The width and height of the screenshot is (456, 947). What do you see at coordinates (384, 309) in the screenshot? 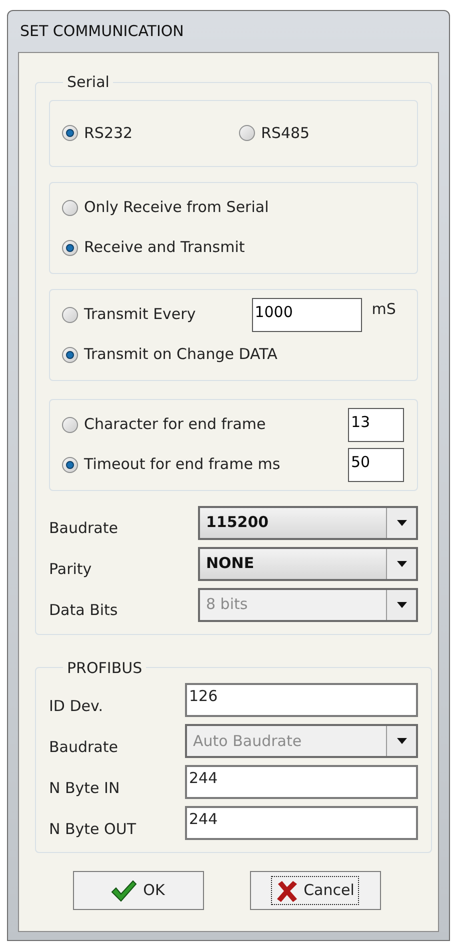
I see `unit-label: mS` at bounding box center [384, 309].